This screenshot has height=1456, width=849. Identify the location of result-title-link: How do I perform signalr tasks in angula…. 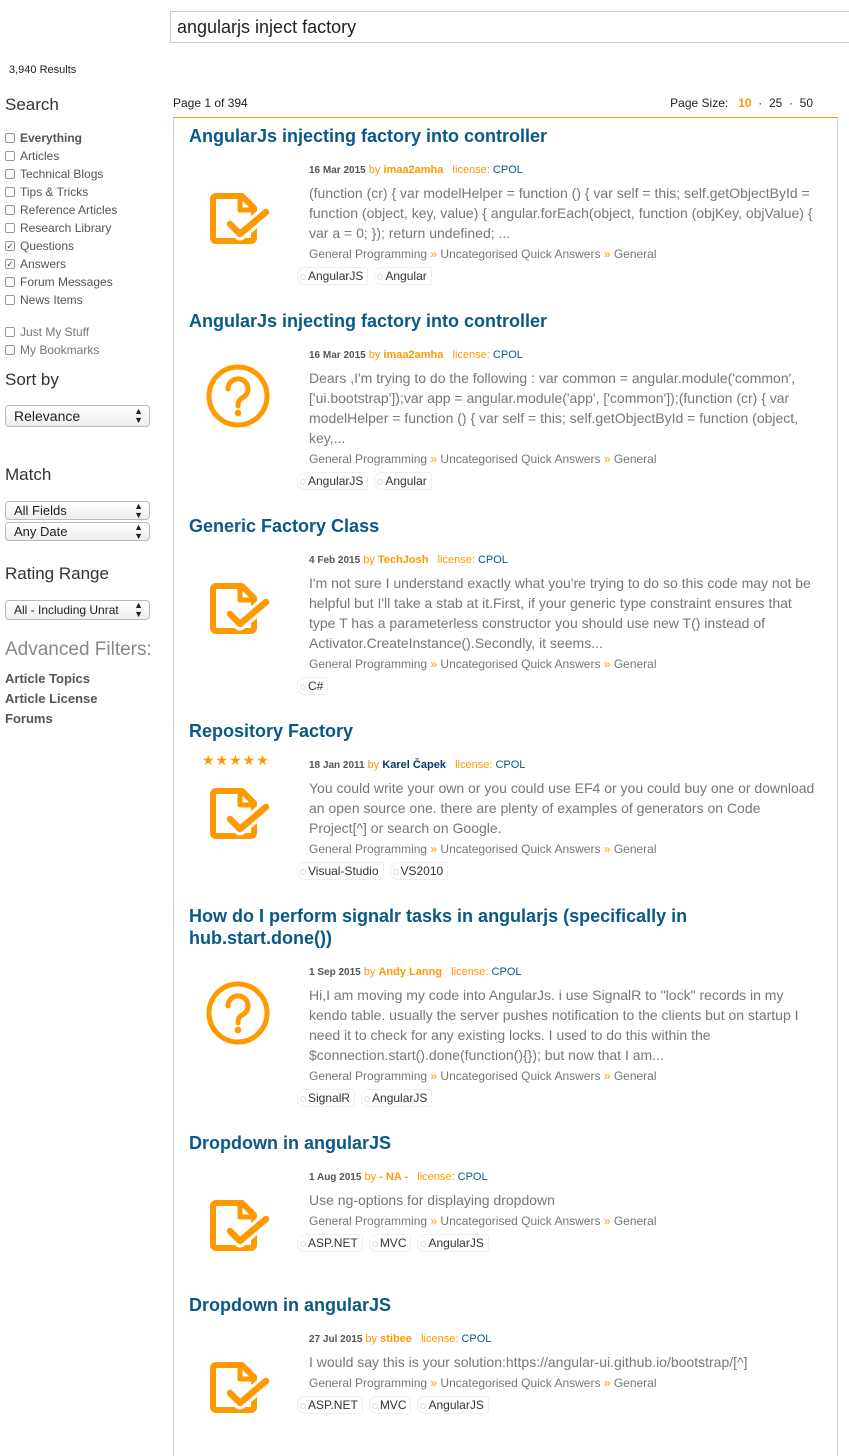
(449, 927).